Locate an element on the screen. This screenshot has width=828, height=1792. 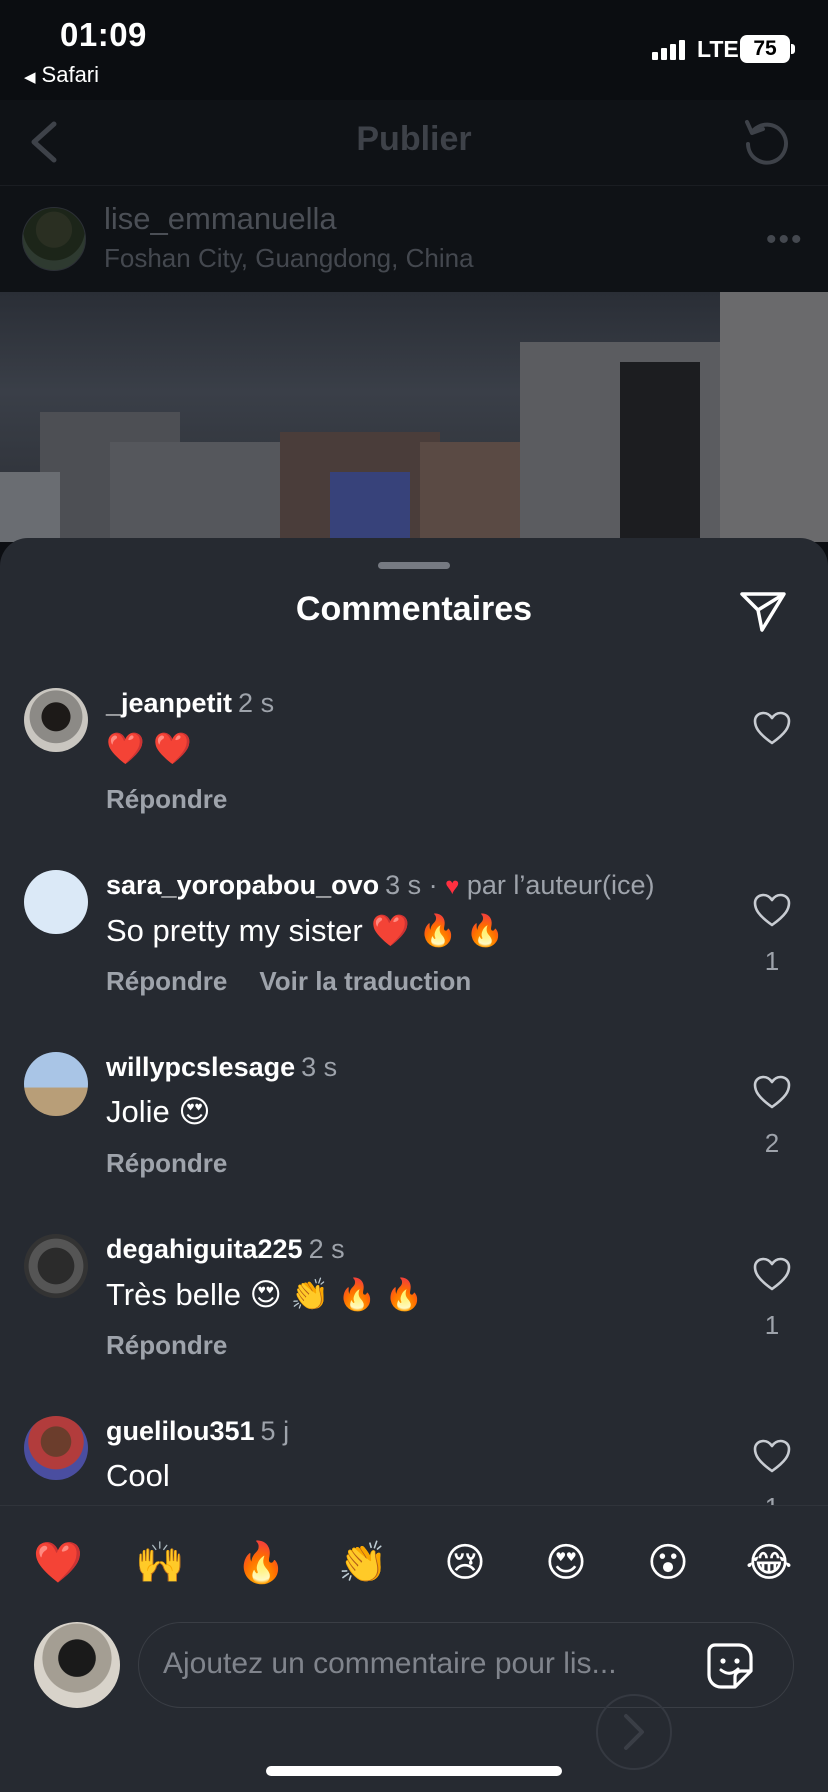
top-nav: Publier is located at coordinates (414, 143).